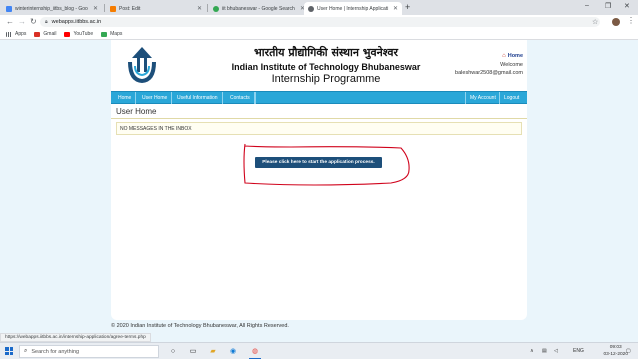  What do you see at coordinates (319, 118) in the screenshot?
I see `heading-divider` at bounding box center [319, 118].